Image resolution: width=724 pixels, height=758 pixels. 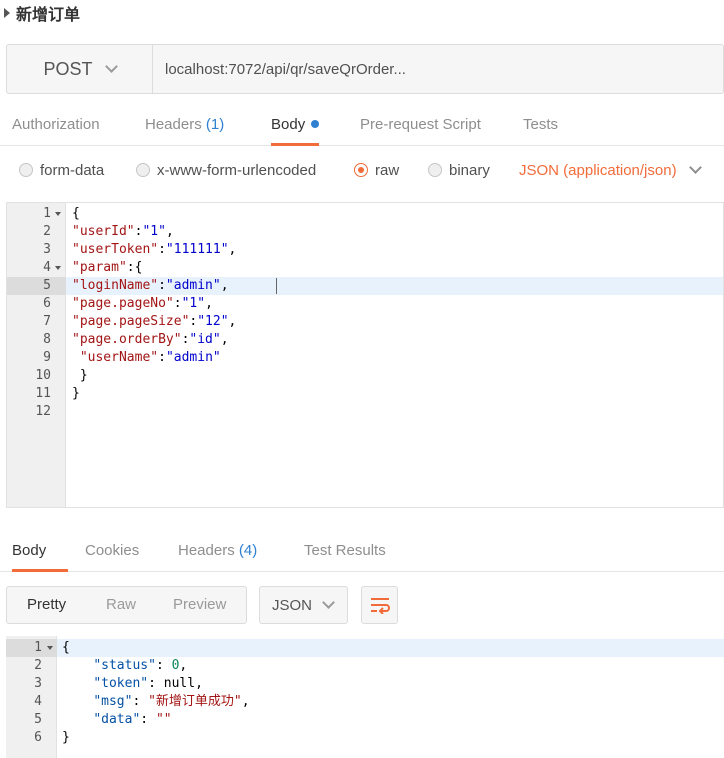 What do you see at coordinates (387, 170) in the screenshot?
I see `radio-label: raw` at bounding box center [387, 170].